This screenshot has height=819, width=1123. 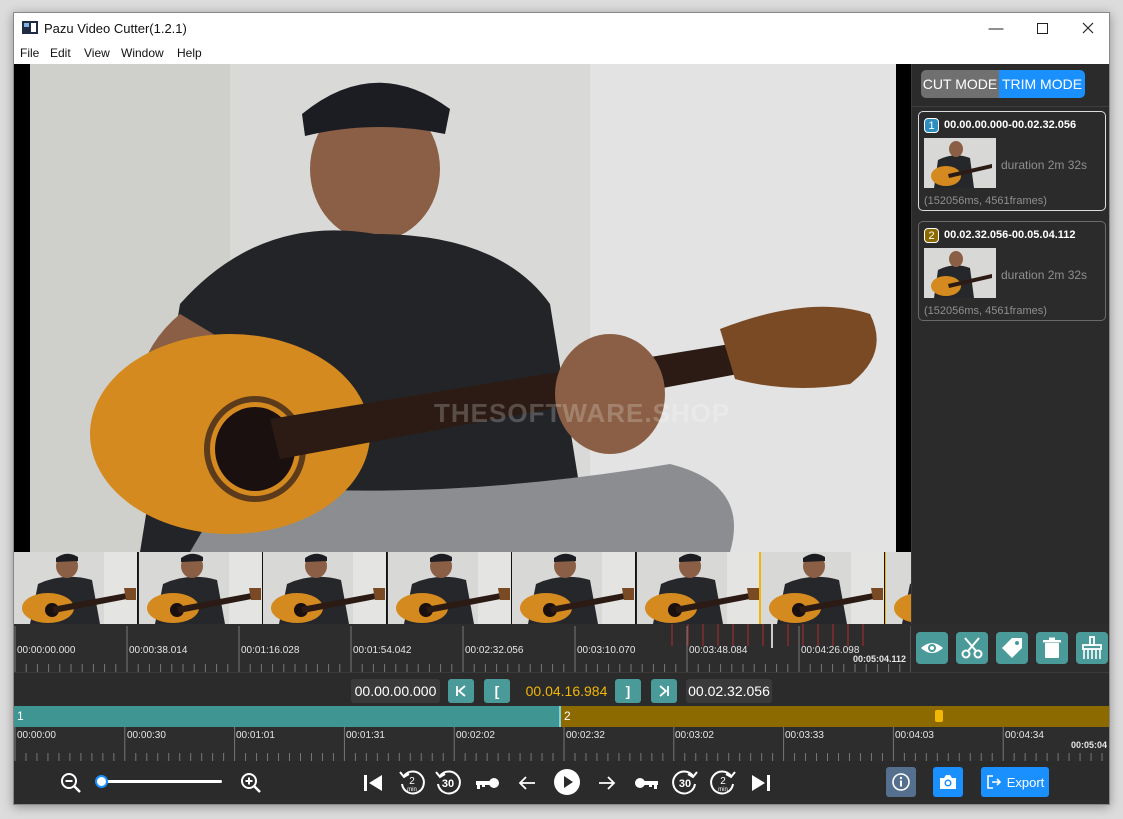 What do you see at coordinates (1042, 84) in the screenshot?
I see `trim-mode-button: TRIM MODE` at bounding box center [1042, 84].